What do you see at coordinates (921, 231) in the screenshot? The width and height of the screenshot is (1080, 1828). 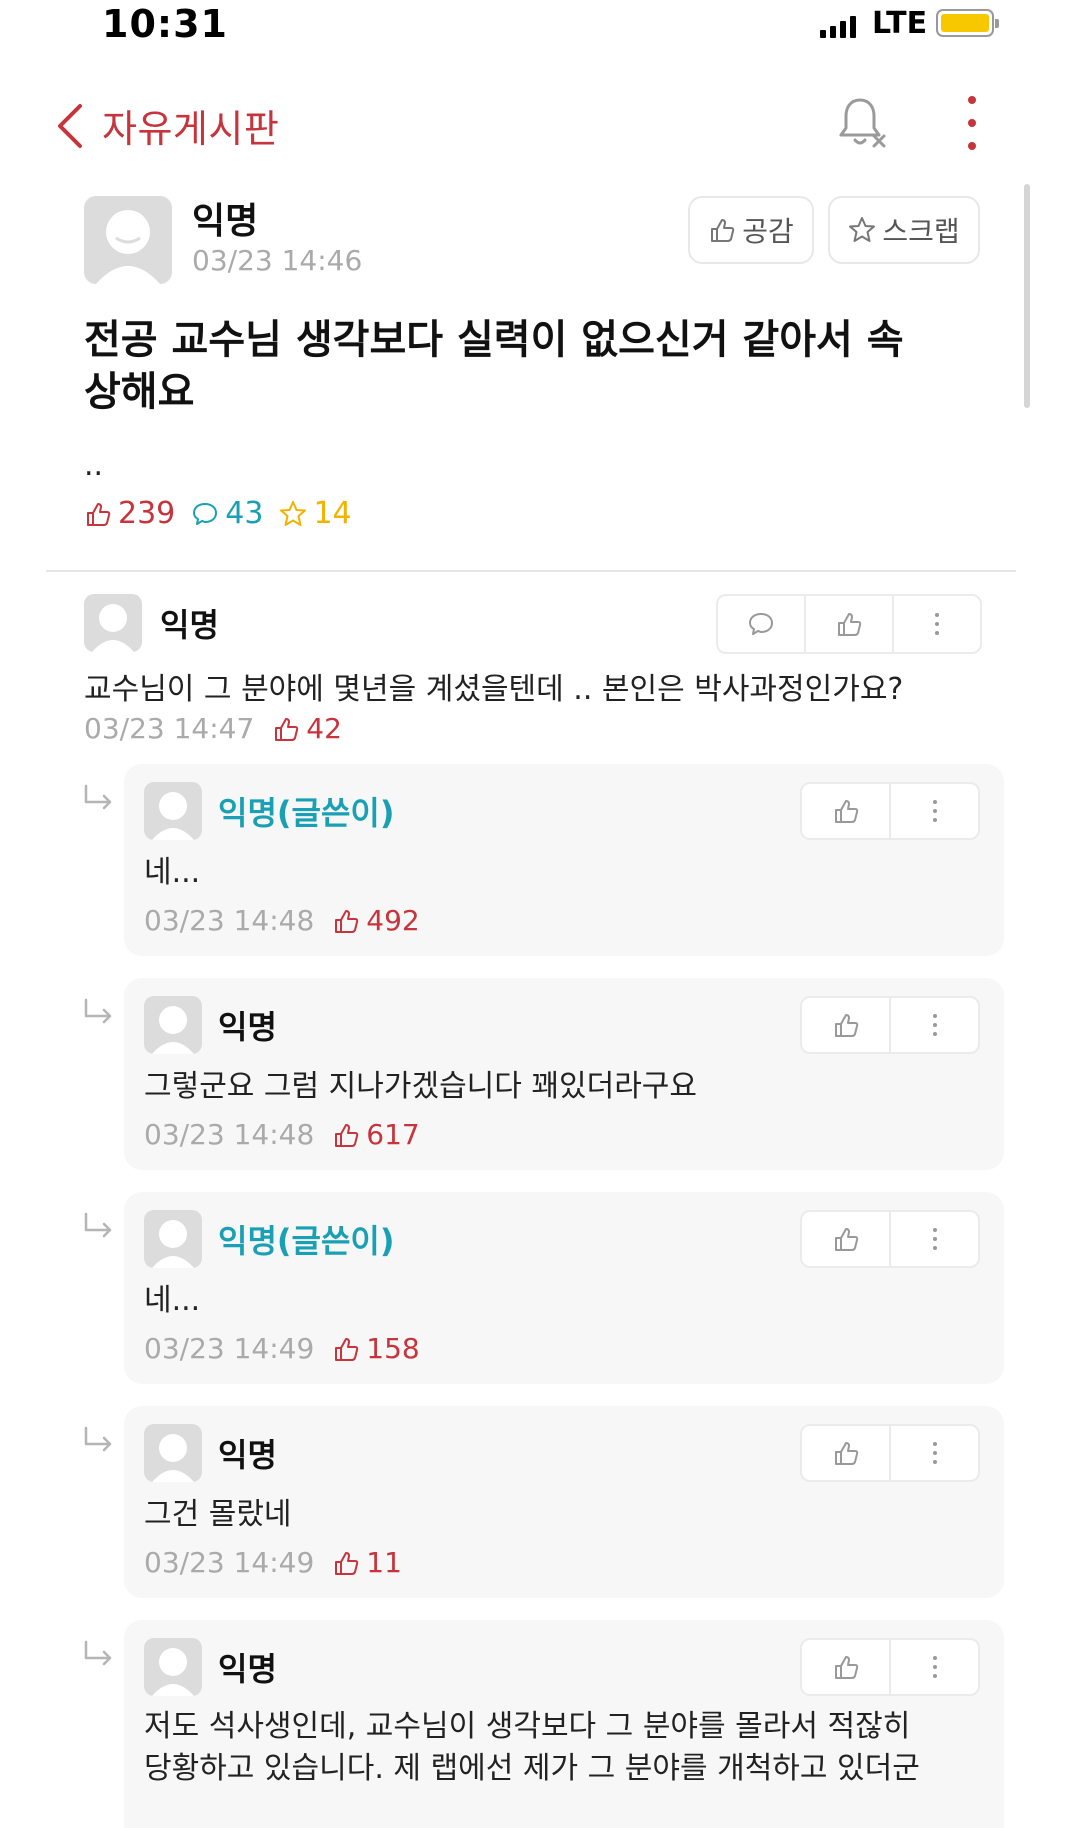 I see `post-scrap-label: 스크랩` at bounding box center [921, 231].